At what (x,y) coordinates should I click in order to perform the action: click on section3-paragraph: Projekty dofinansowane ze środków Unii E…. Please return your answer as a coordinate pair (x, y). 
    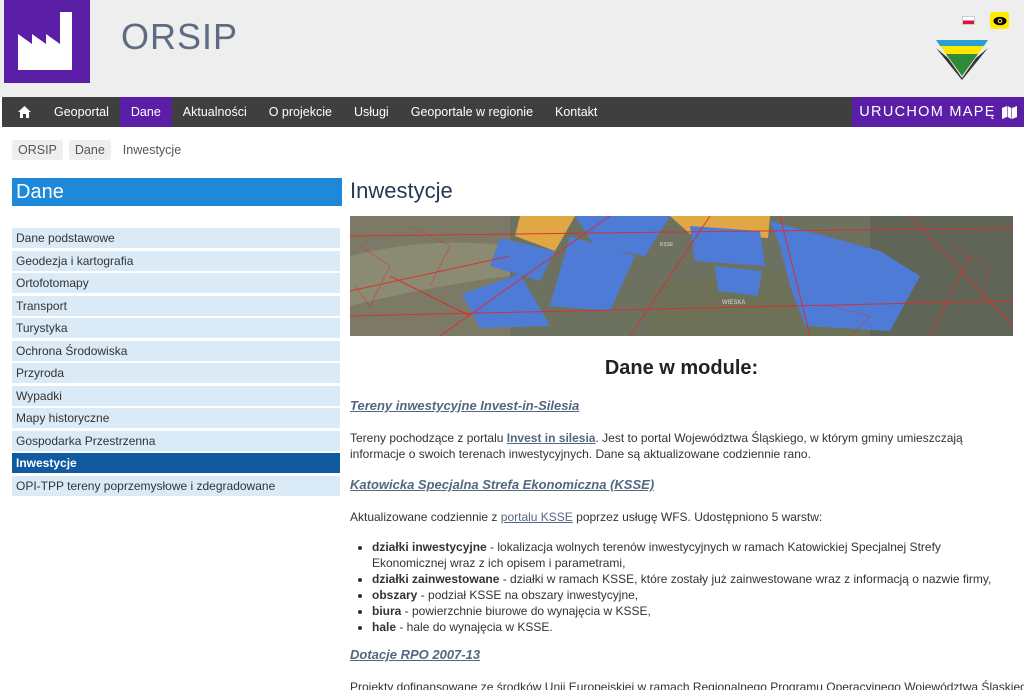
    Looking at the image, I should click on (687, 685).